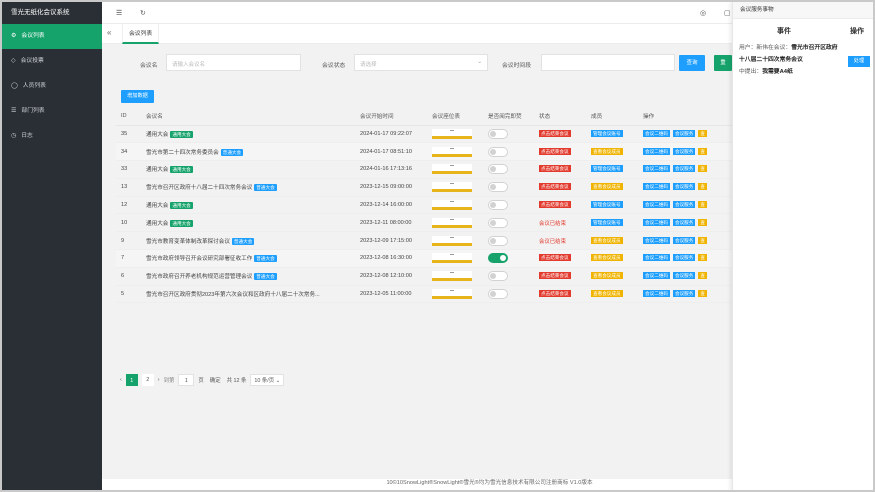 The width and height of the screenshot is (875, 492). What do you see at coordinates (52, 136) in the screenshot?
I see `sidebar-item-4: ◷ 日志` at bounding box center [52, 136].